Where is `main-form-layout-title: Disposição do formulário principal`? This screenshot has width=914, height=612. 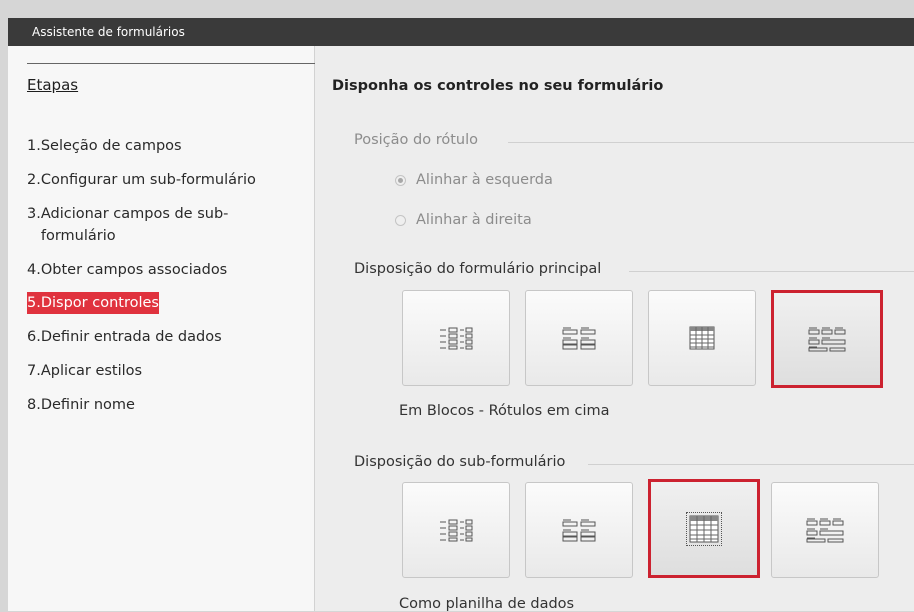 main-form-layout-title: Disposição do formulário principal is located at coordinates (478, 269).